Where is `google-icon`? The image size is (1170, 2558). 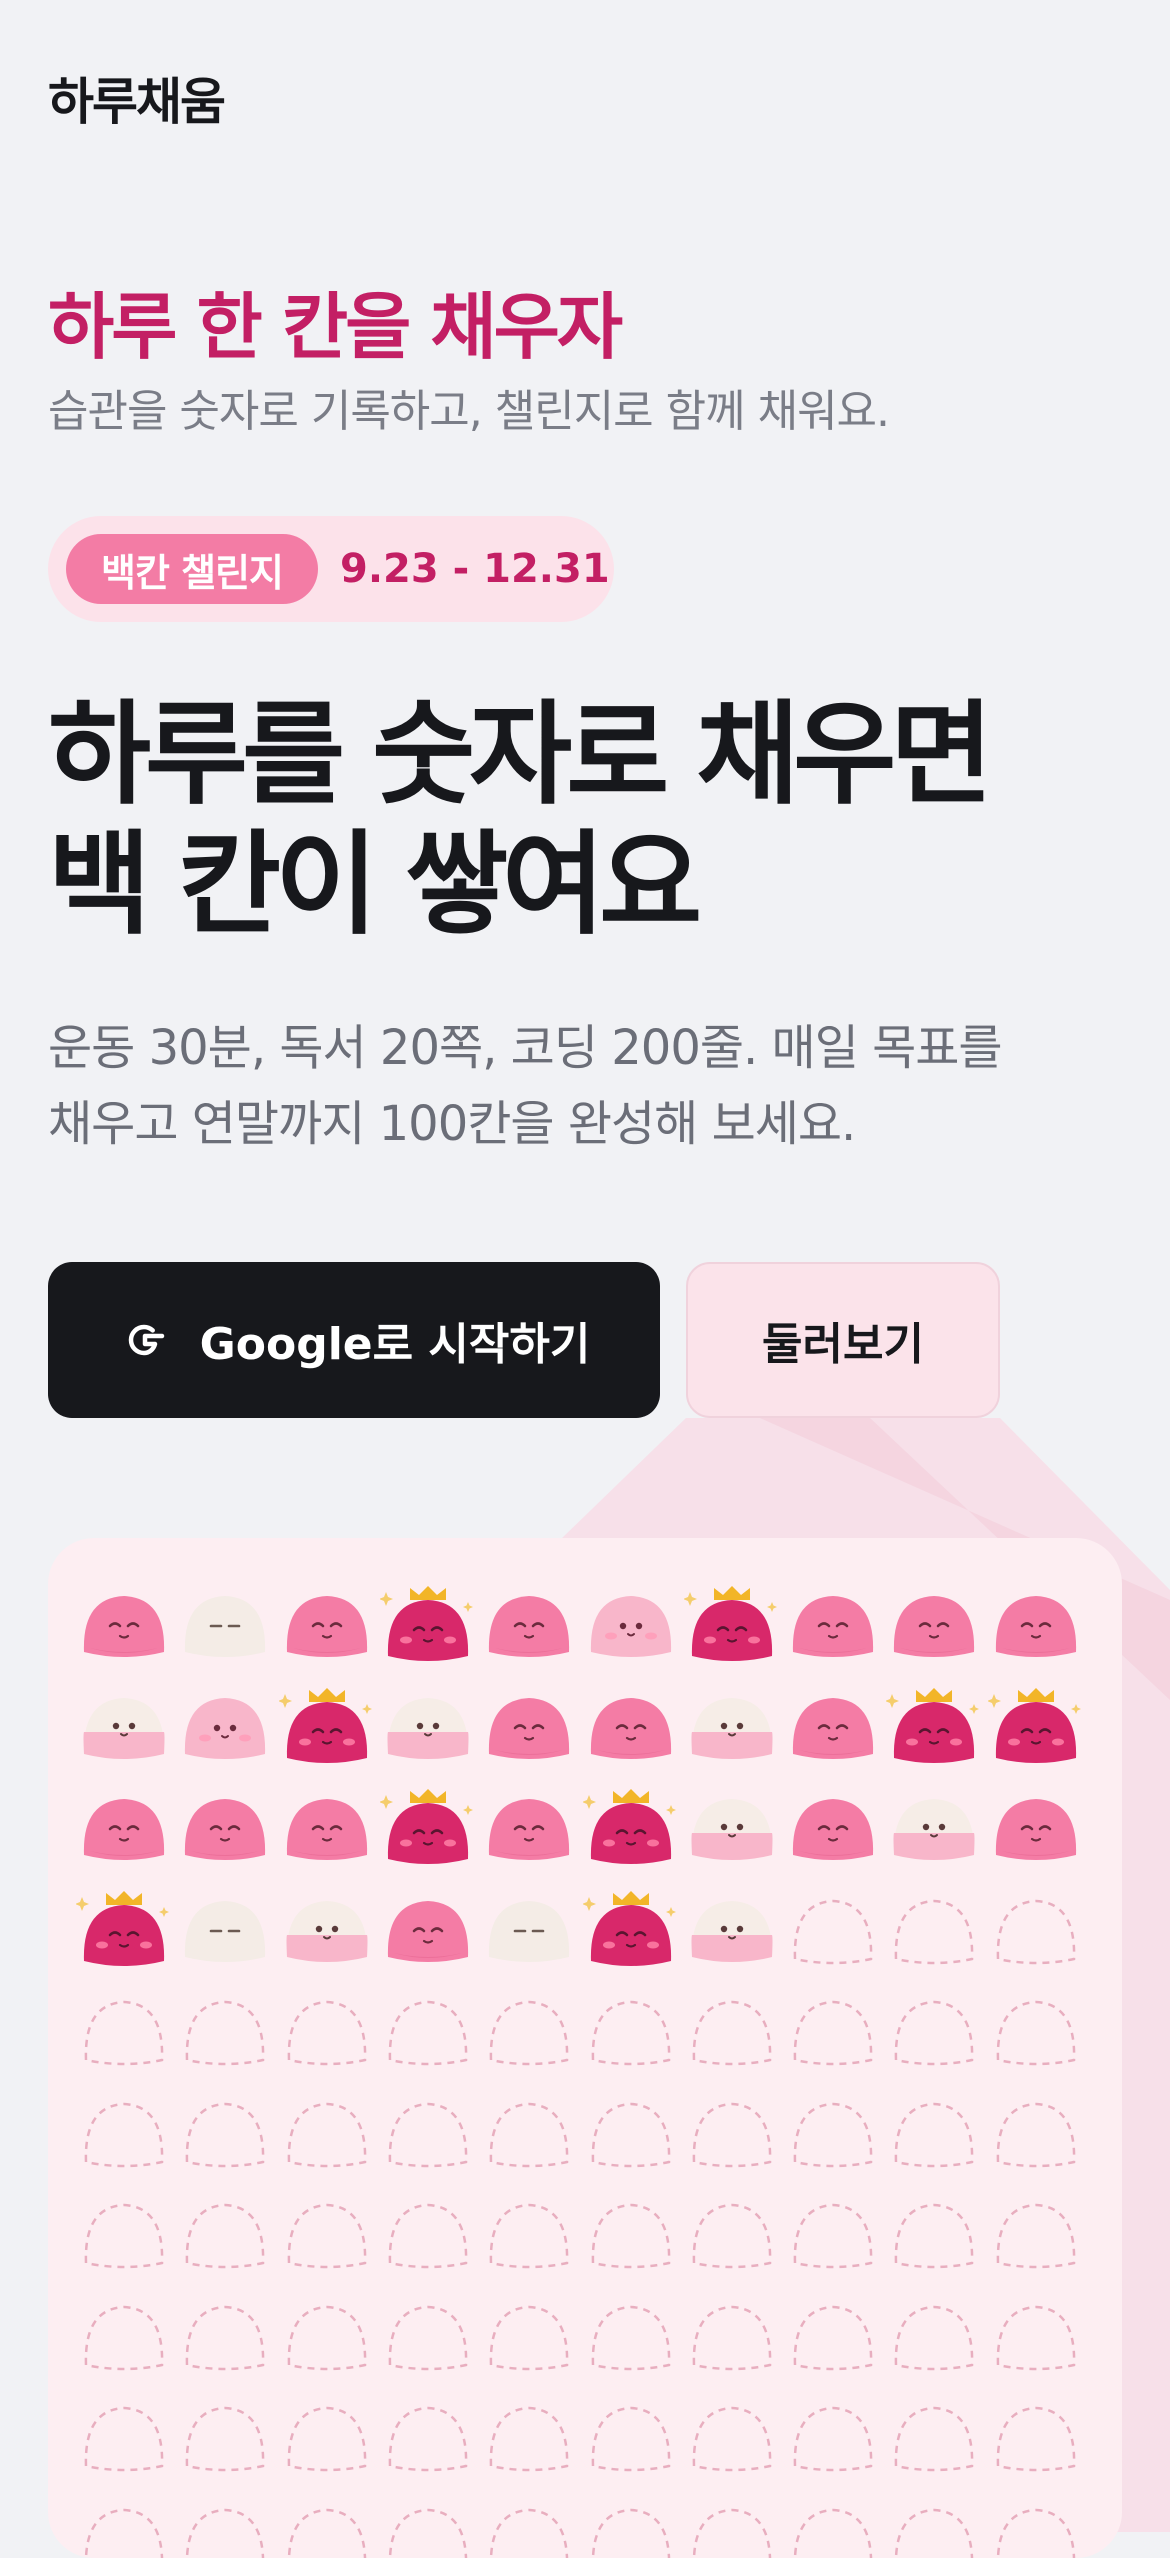 google-icon is located at coordinates (144, 1340).